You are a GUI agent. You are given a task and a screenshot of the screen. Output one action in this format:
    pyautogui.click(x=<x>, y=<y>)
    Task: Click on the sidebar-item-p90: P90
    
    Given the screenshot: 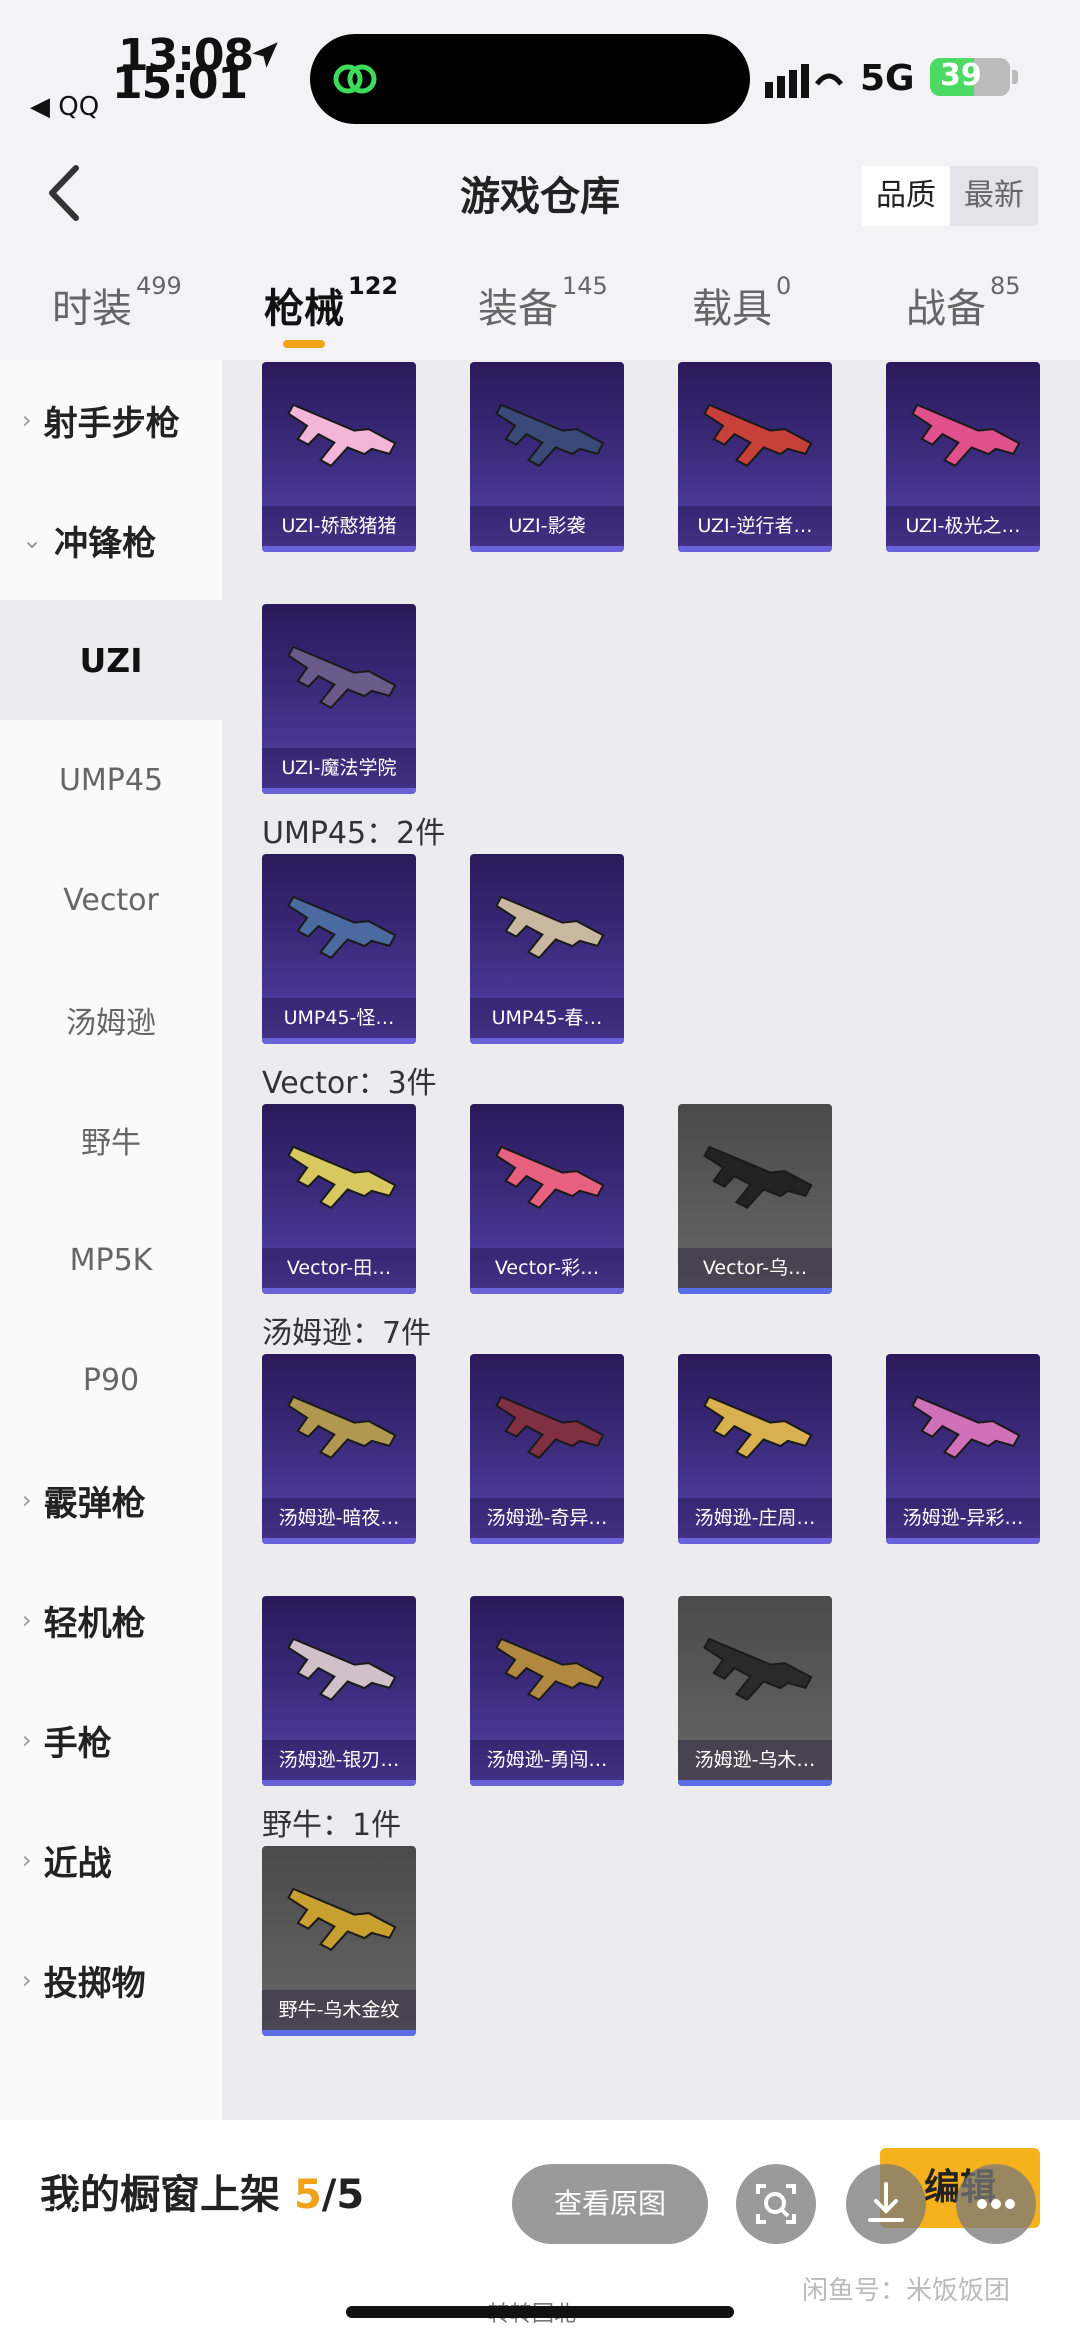 What is the action you would take?
    pyautogui.click(x=111, y=1380)
    